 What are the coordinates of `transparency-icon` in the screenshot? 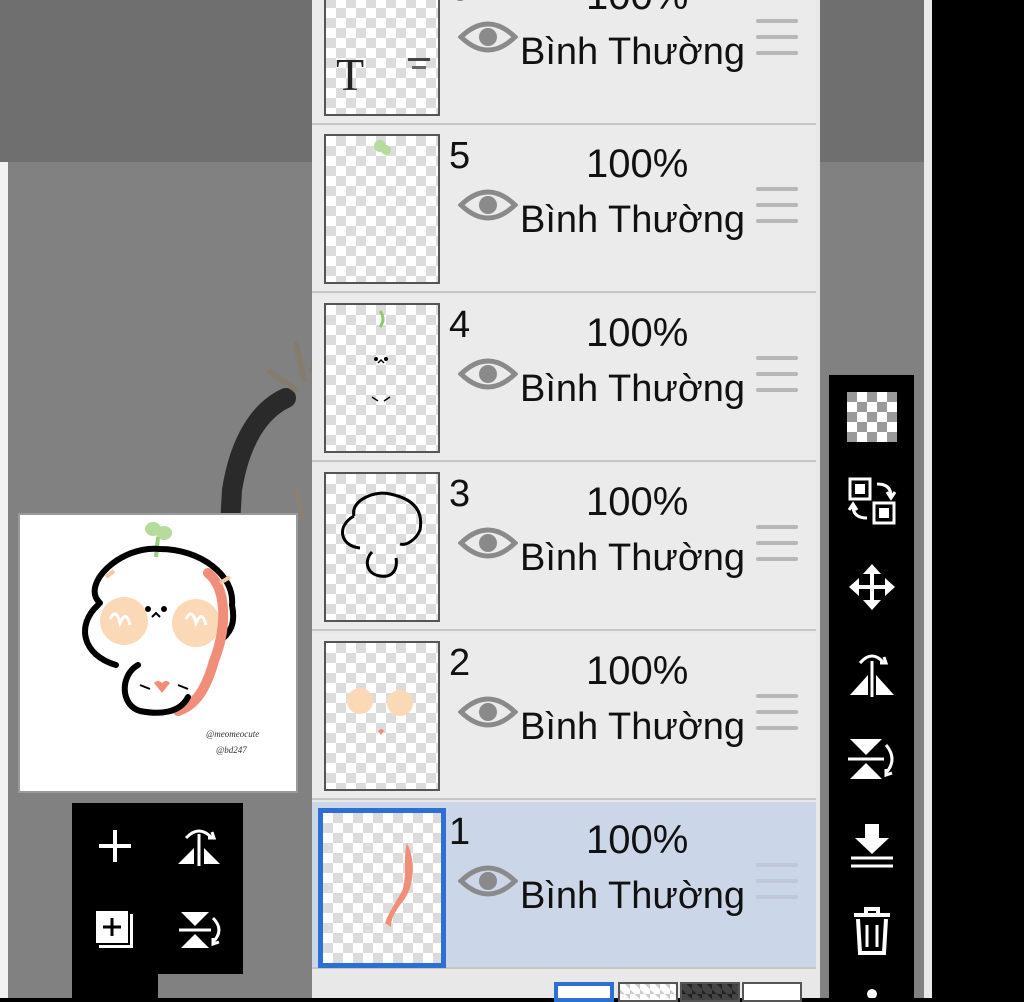 It's located at (871, 417).